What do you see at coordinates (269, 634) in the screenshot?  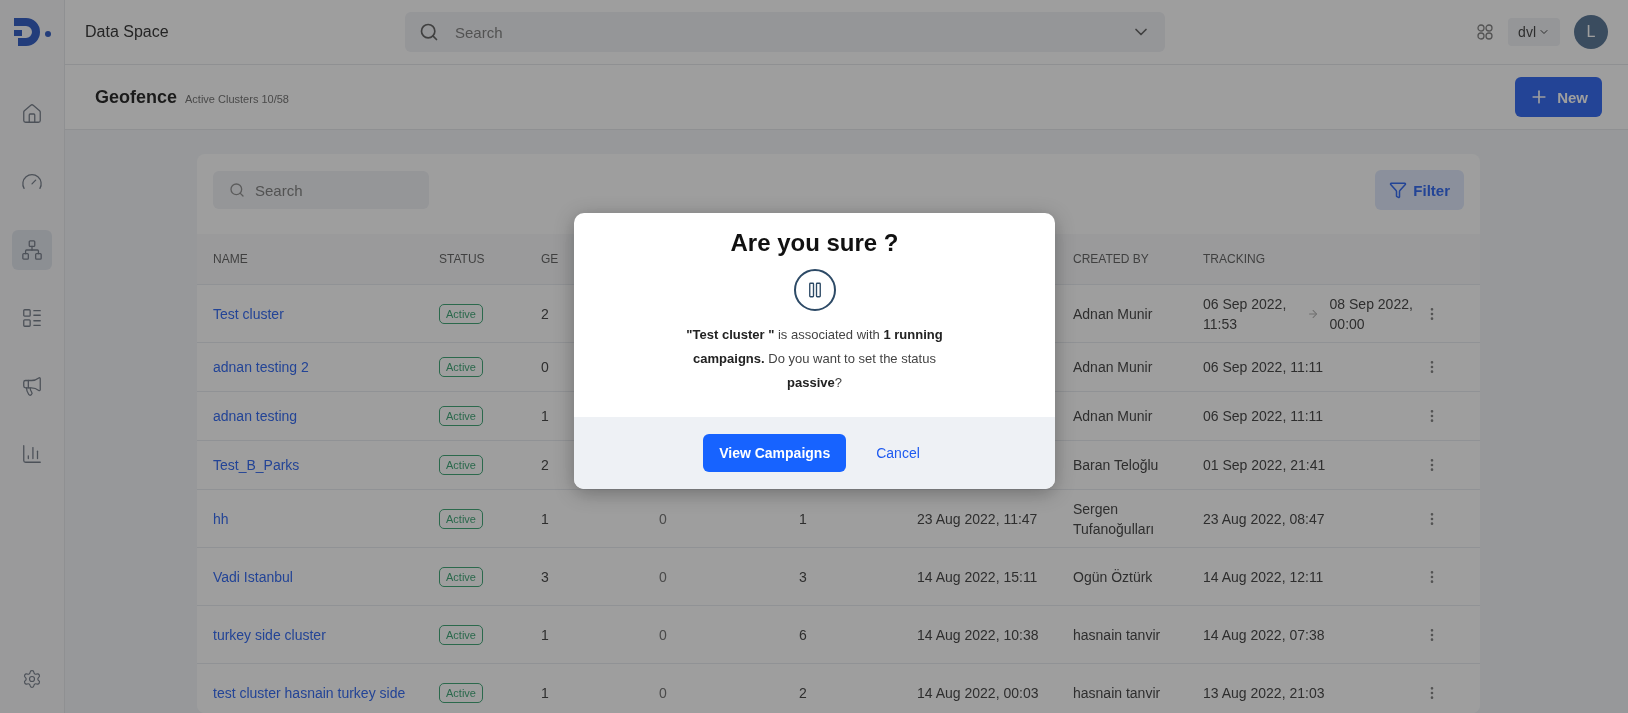 I see `cluster-name-link: turkey side cluster` at bounding box center [269, 634].